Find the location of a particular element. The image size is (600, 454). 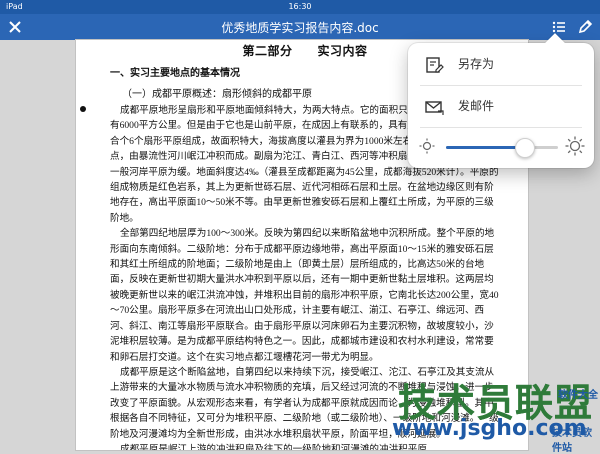

edit-icon is located at coordinates (585, 27).